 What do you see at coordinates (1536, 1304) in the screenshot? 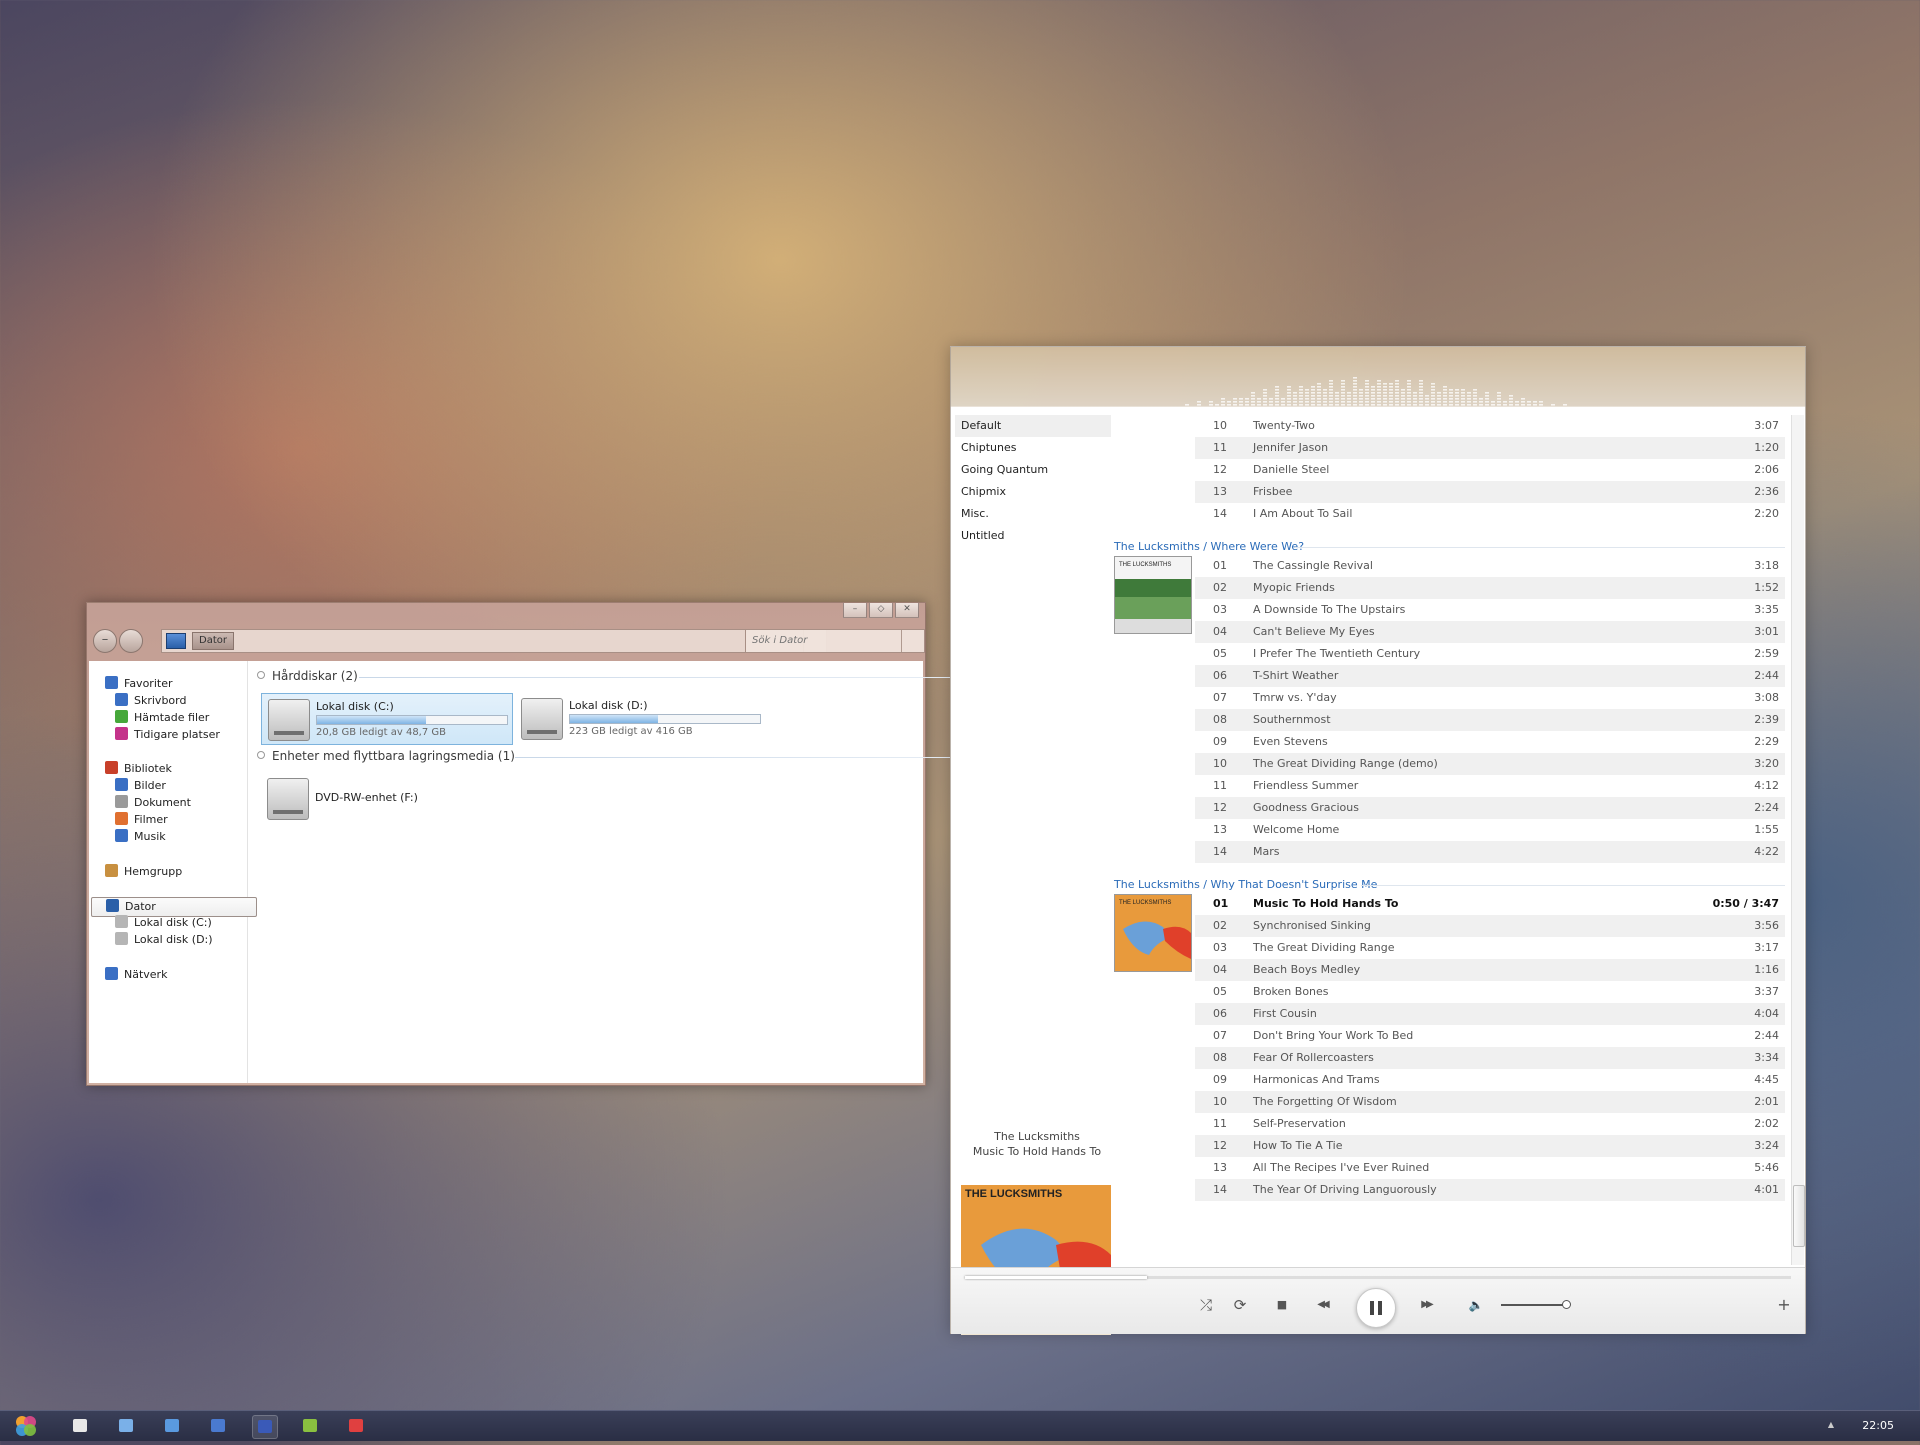
I see `volume-slider` at bounding box center [1536, 1304].